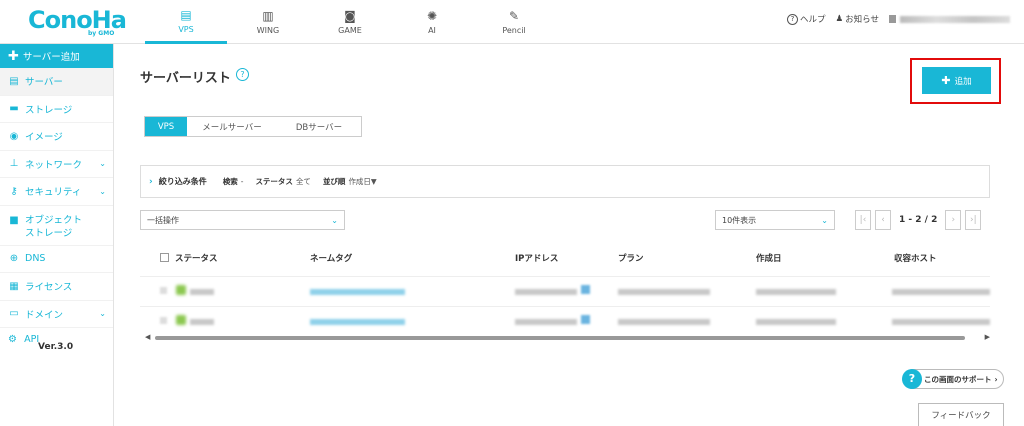  I want to click on highlight-box: ✚ 追加, so click(955, 81).